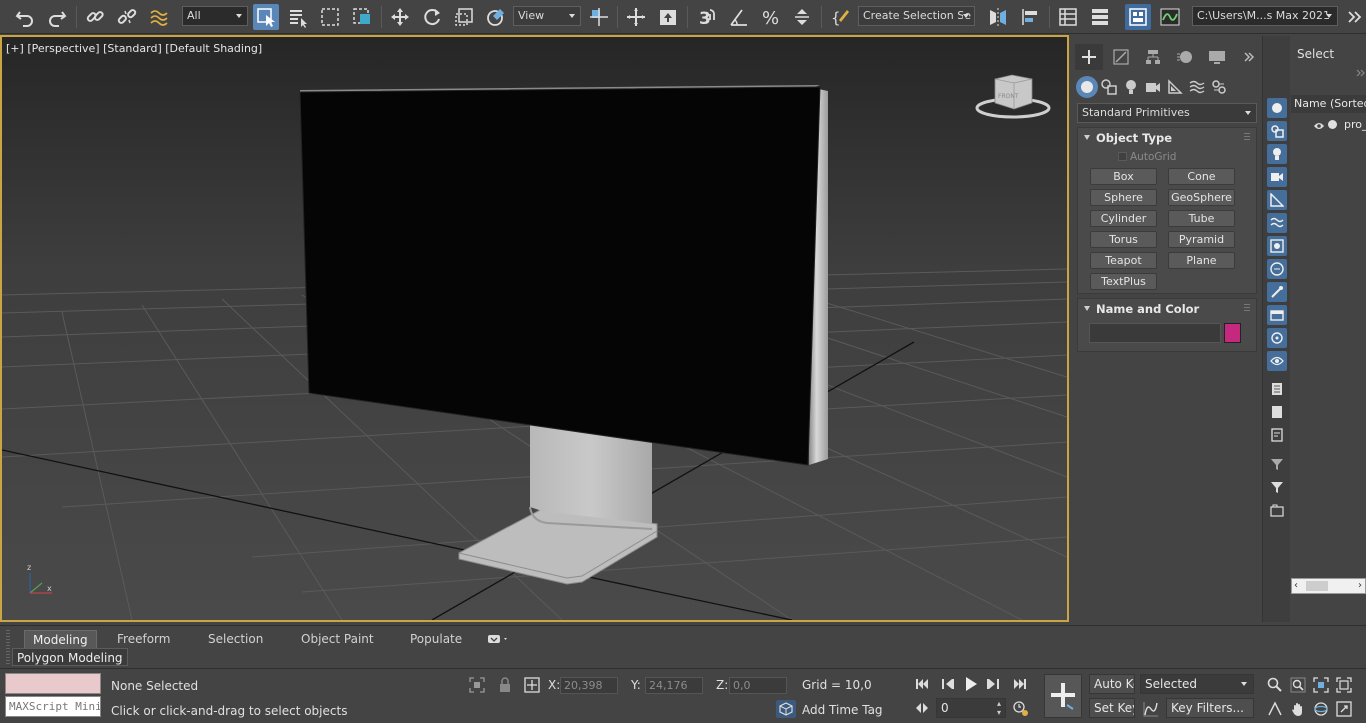 Image resolution: width=1366 pixels, height=723 pixels. Describe the element at coordinates (1131, 87) in the screenshot. I see `lights-category-icon` at that location.